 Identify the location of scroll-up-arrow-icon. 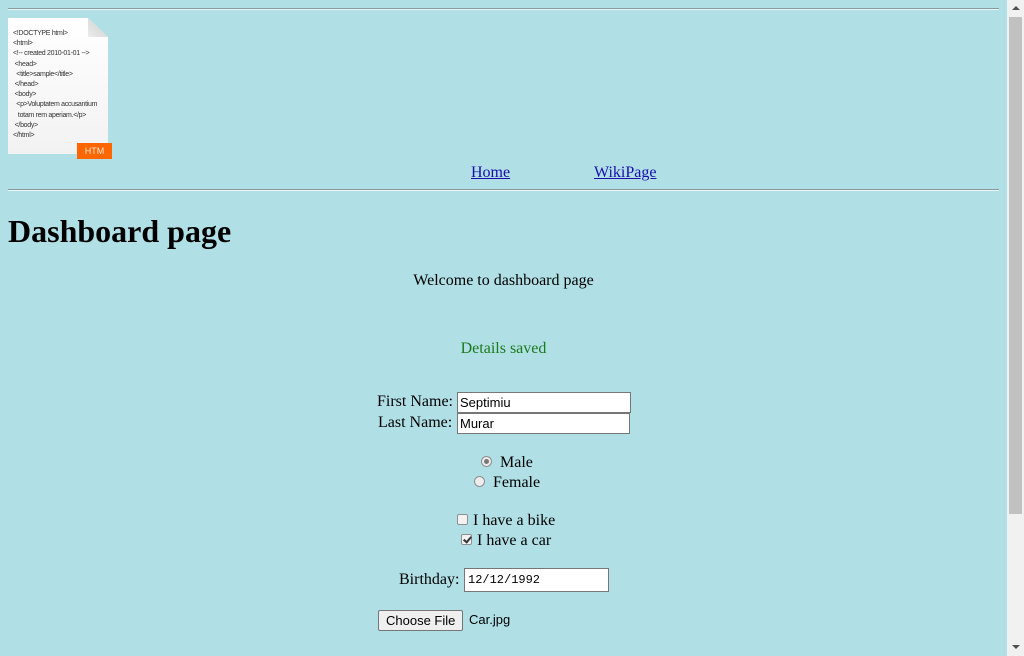
(1015, 8).